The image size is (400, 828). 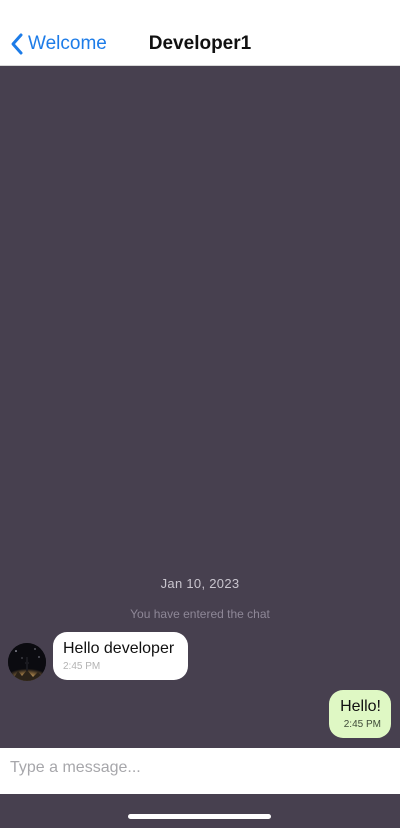 I want to click on avatar, so click(x=27, y=662).